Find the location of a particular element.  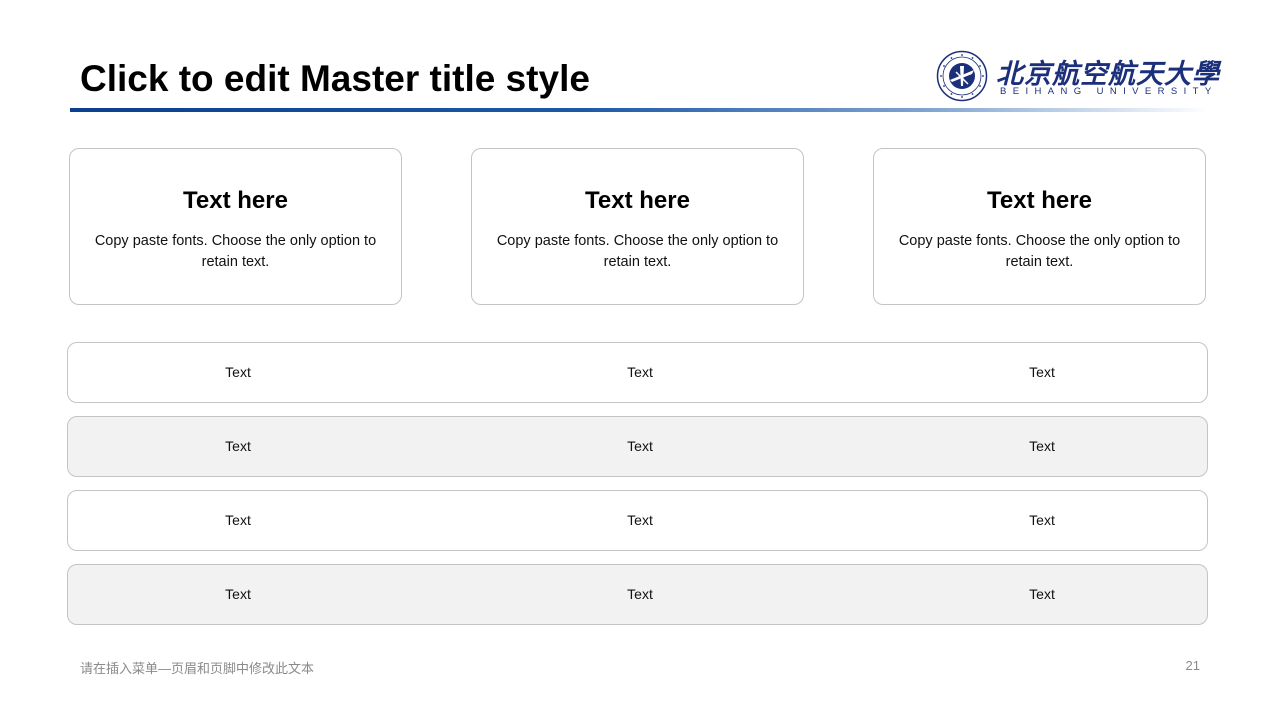

slide-title: Click to edit Master title style is located at coordinates (335, 79).